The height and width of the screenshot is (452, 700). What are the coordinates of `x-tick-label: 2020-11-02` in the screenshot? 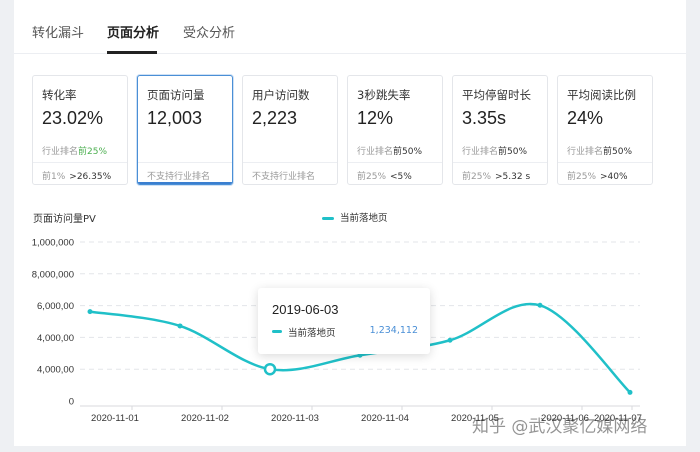 It's located at (205, 418).